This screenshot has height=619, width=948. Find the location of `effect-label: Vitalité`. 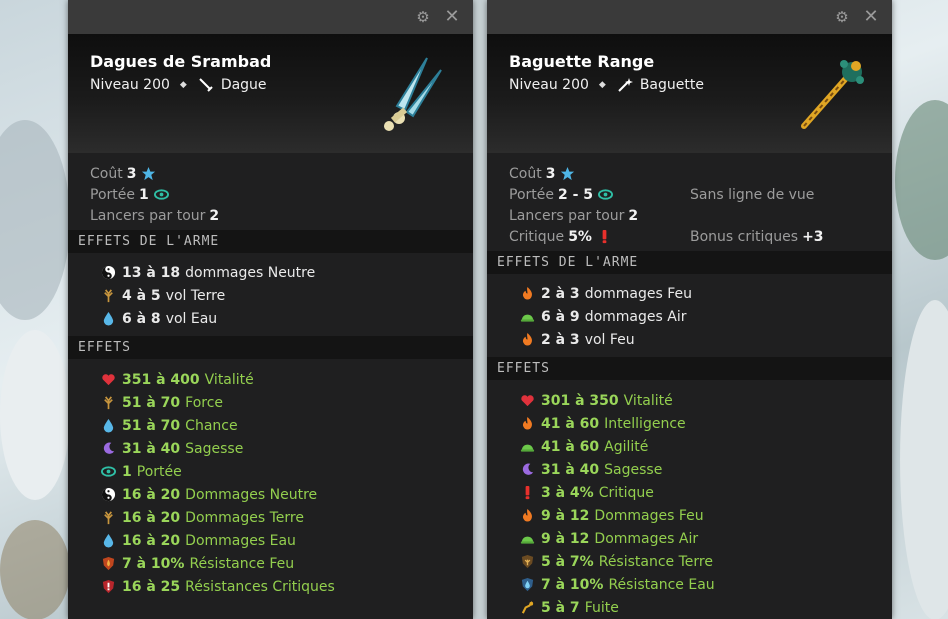

effect-label: Vitalité is located at coordinates (229, 379).